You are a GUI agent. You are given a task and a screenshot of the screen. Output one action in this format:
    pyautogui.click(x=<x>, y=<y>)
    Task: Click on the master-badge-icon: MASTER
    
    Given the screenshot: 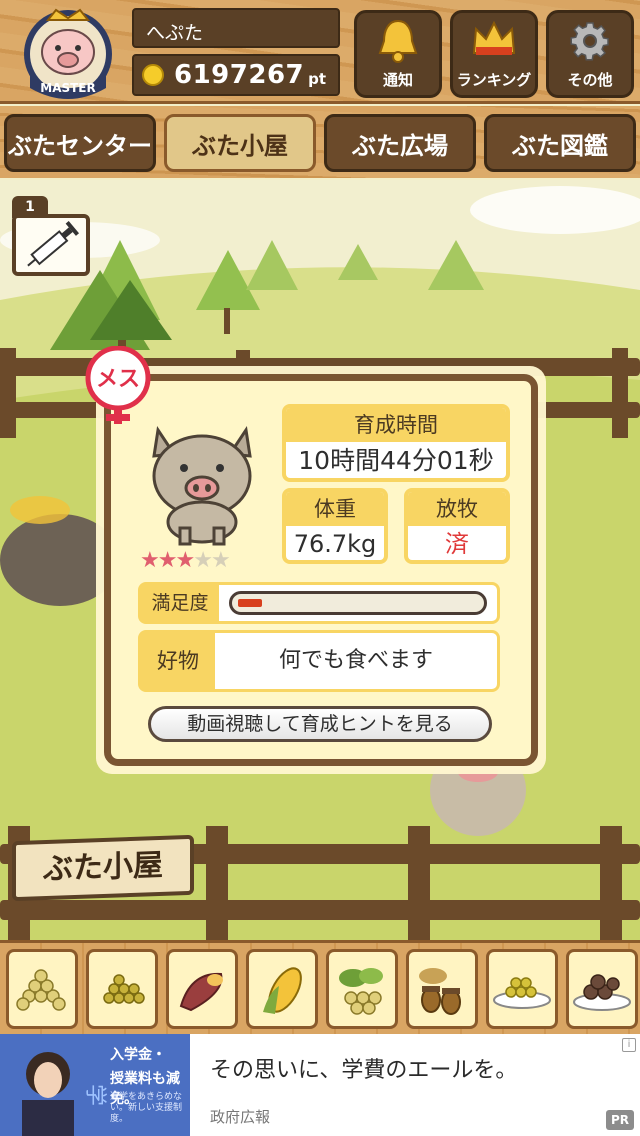 What is the action you would take?
    pyautogui.click(x=69, y=54)
    